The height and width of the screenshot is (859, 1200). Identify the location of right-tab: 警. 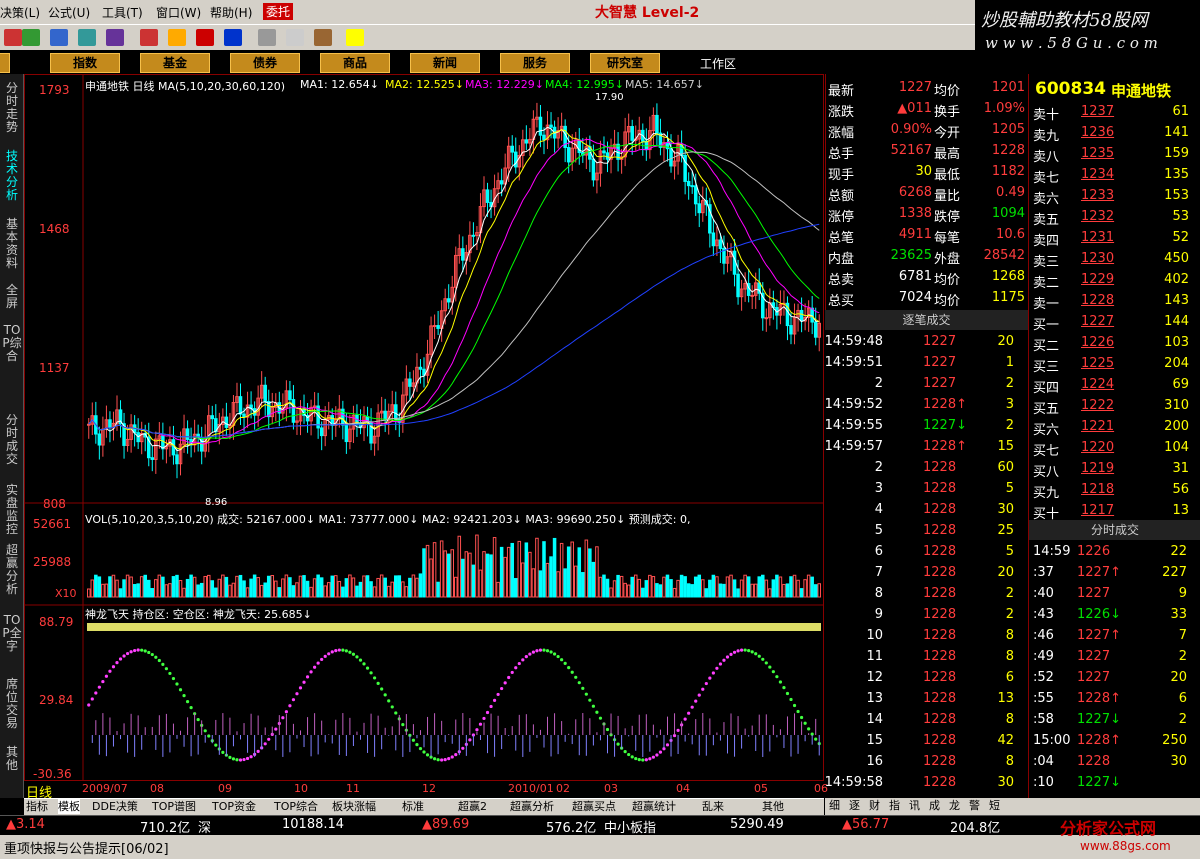
(974, 805).